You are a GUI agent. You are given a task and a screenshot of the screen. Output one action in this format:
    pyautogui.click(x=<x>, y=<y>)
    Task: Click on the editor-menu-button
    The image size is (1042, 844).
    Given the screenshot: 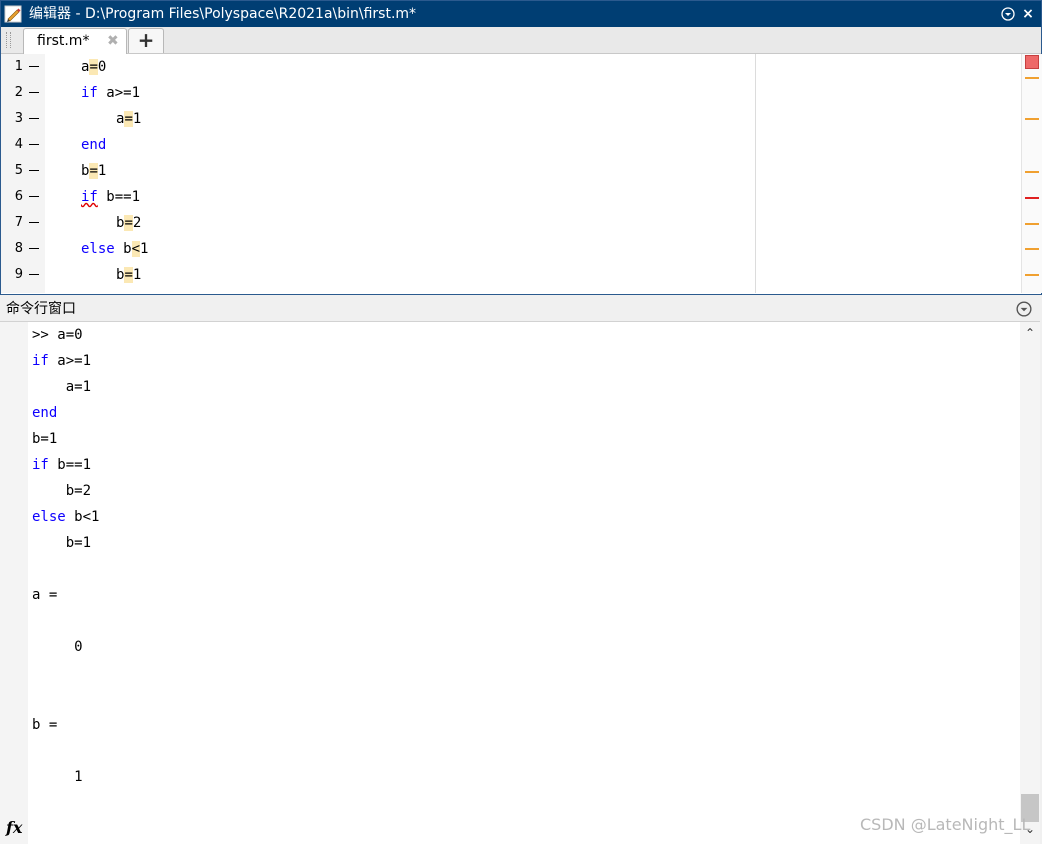 What is the action you would take?
    pyautogui.click(x=1008, y=14)
    